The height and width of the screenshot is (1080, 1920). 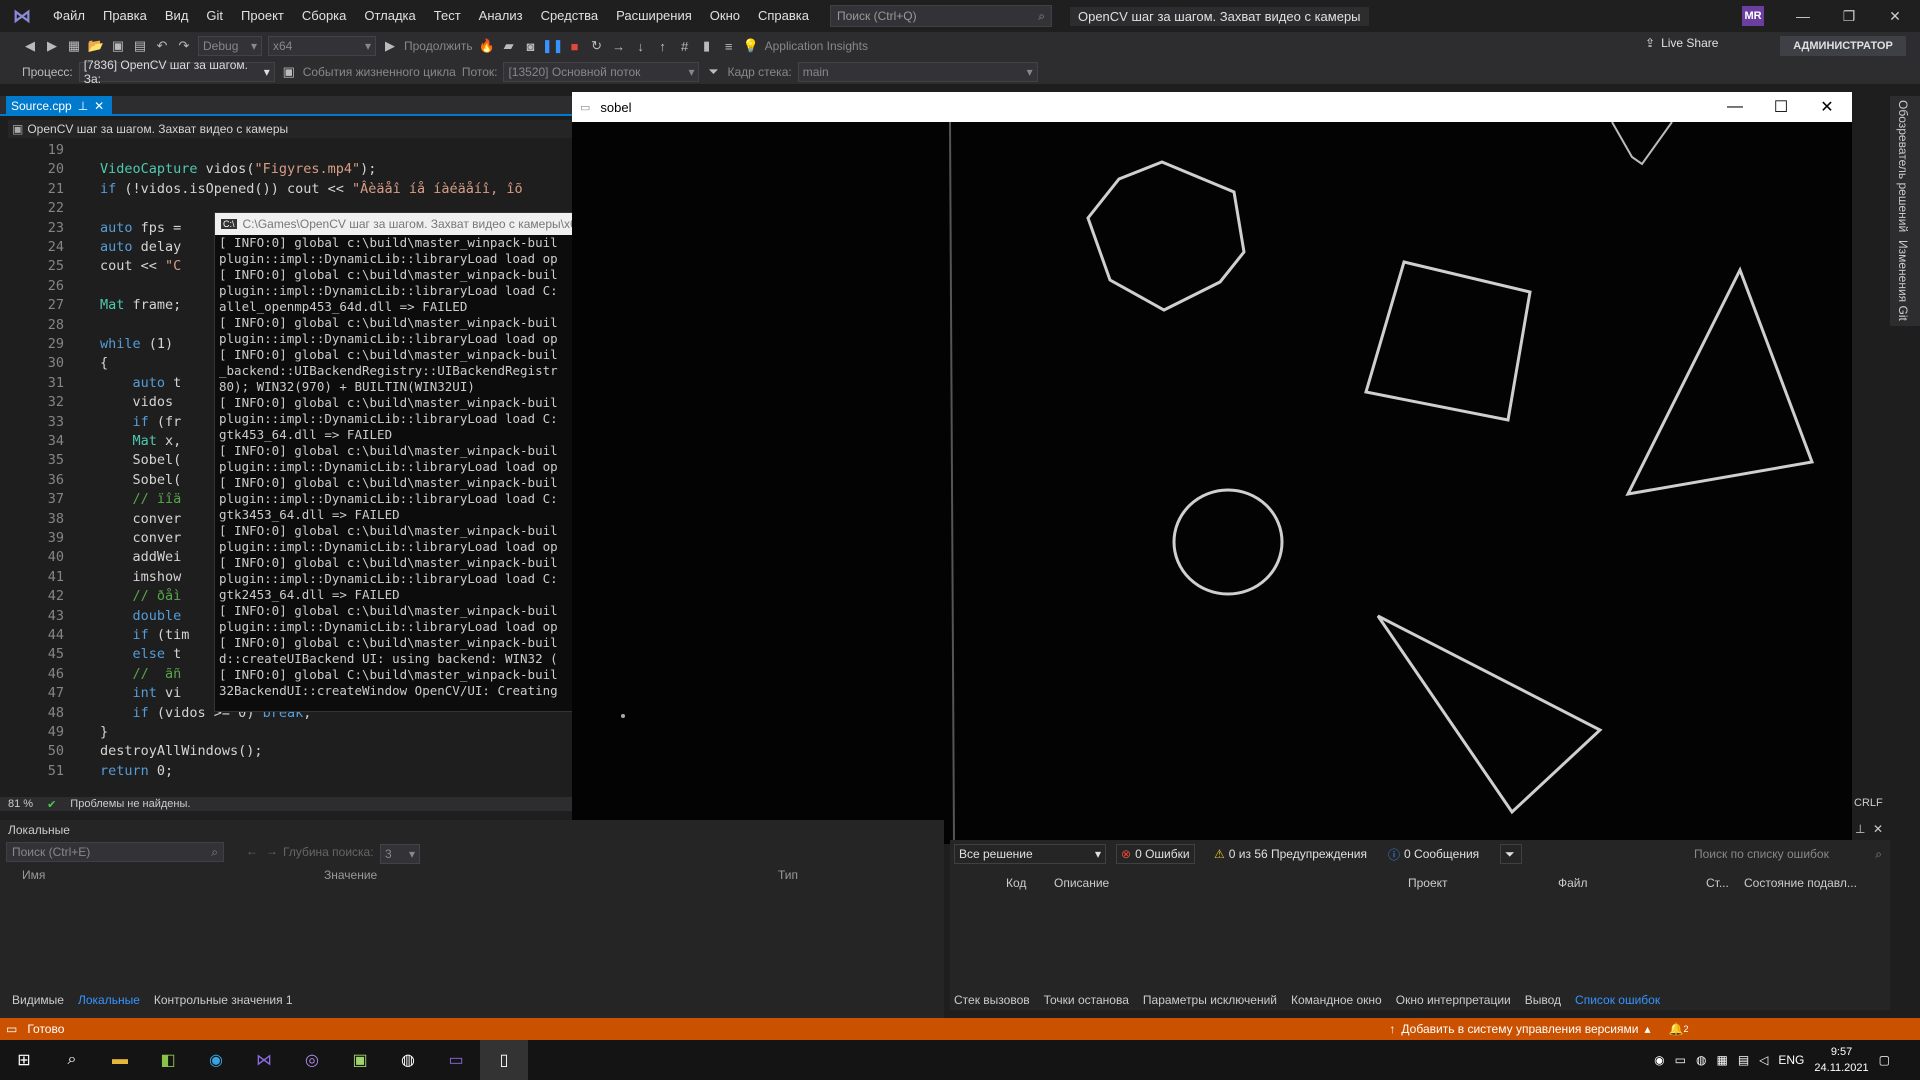 I want to click on continue-button: Продолжить, so click(x=438, y=46).